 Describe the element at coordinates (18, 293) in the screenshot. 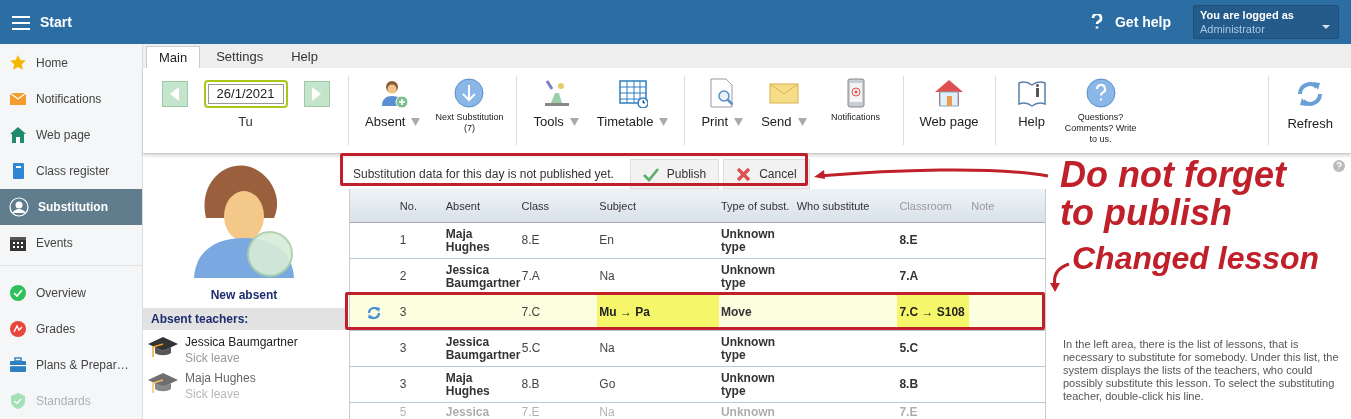

I see `check-circle-icon` at that location.